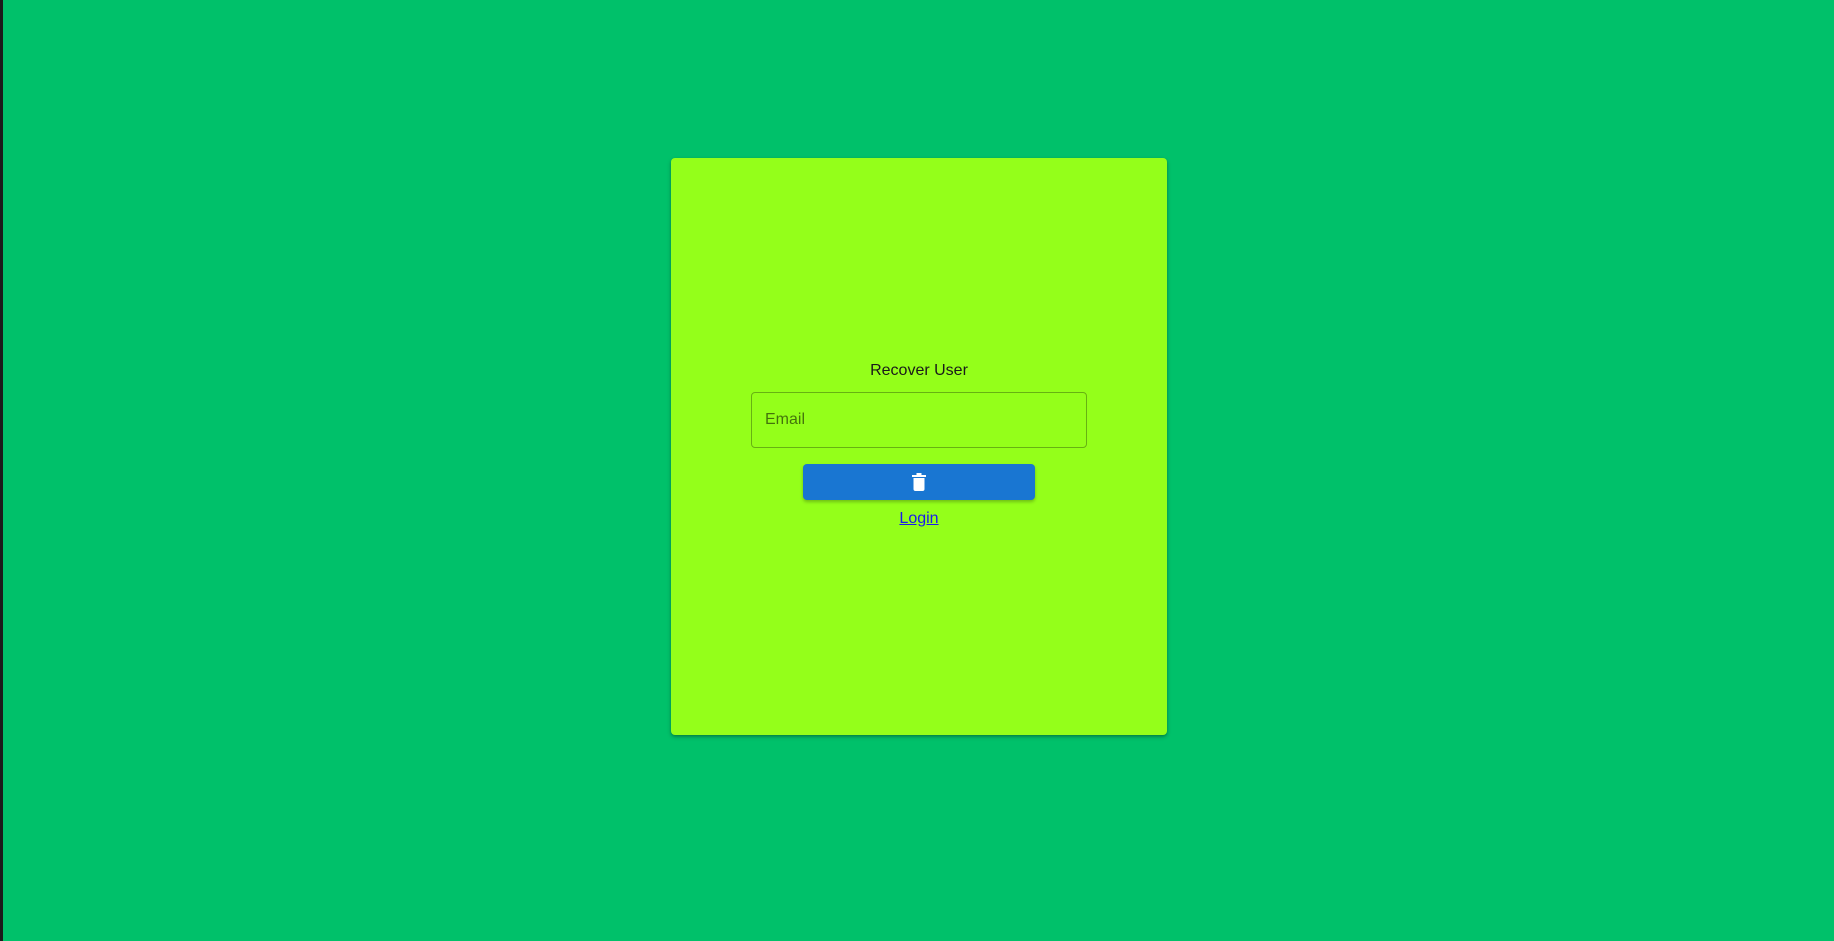  I want to click on email-field, so click(919, 420).